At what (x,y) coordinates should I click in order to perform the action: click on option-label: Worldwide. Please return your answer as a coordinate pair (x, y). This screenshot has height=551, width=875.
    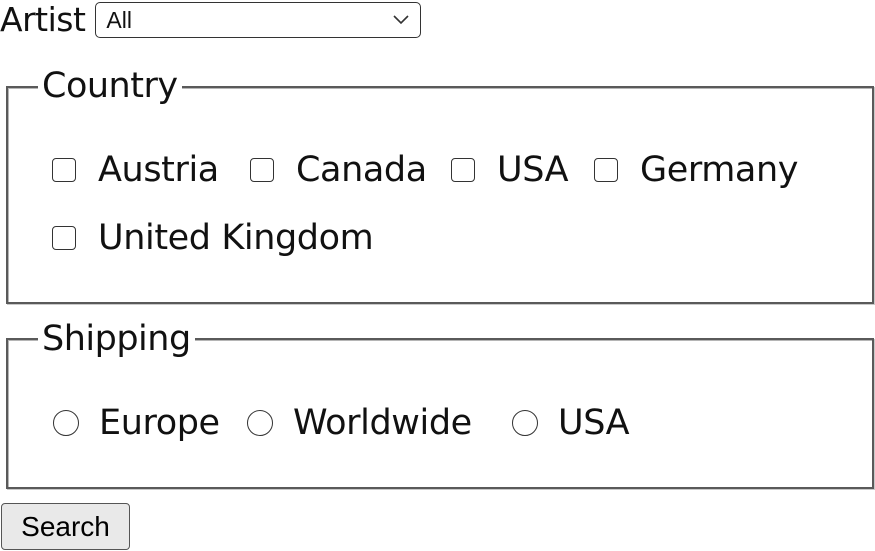
    Looking at the image, I should click on (382, 423).